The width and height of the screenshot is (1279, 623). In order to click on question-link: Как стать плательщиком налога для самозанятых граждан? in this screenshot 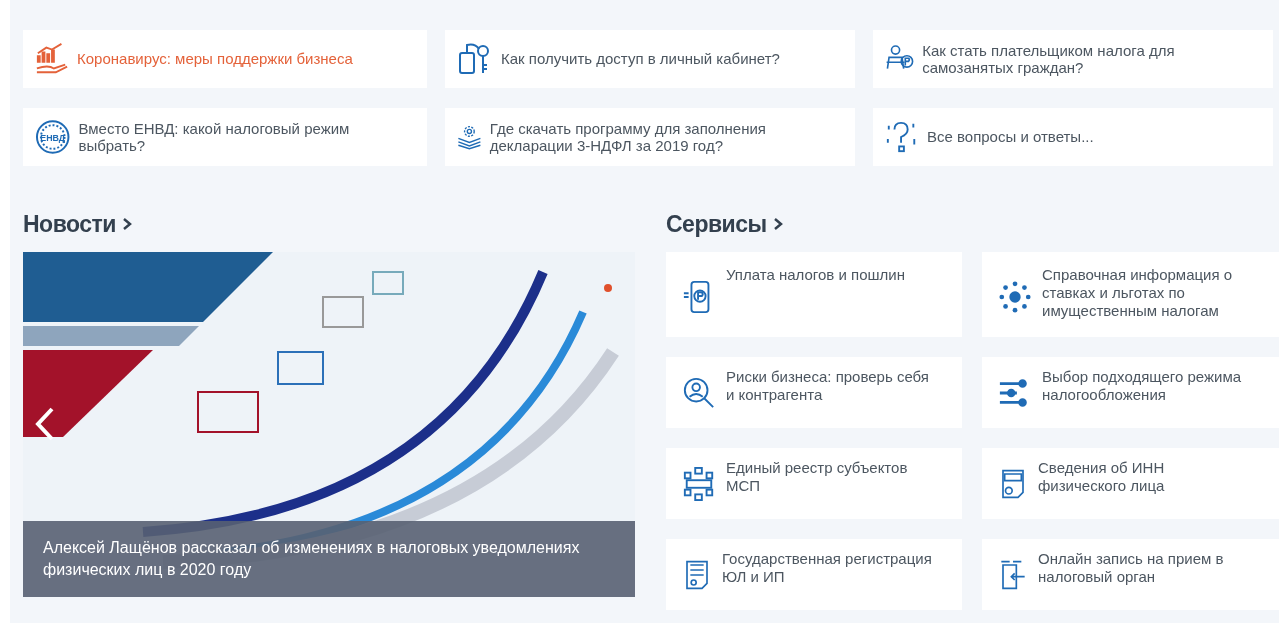, I will do `click(1073, 59)`.